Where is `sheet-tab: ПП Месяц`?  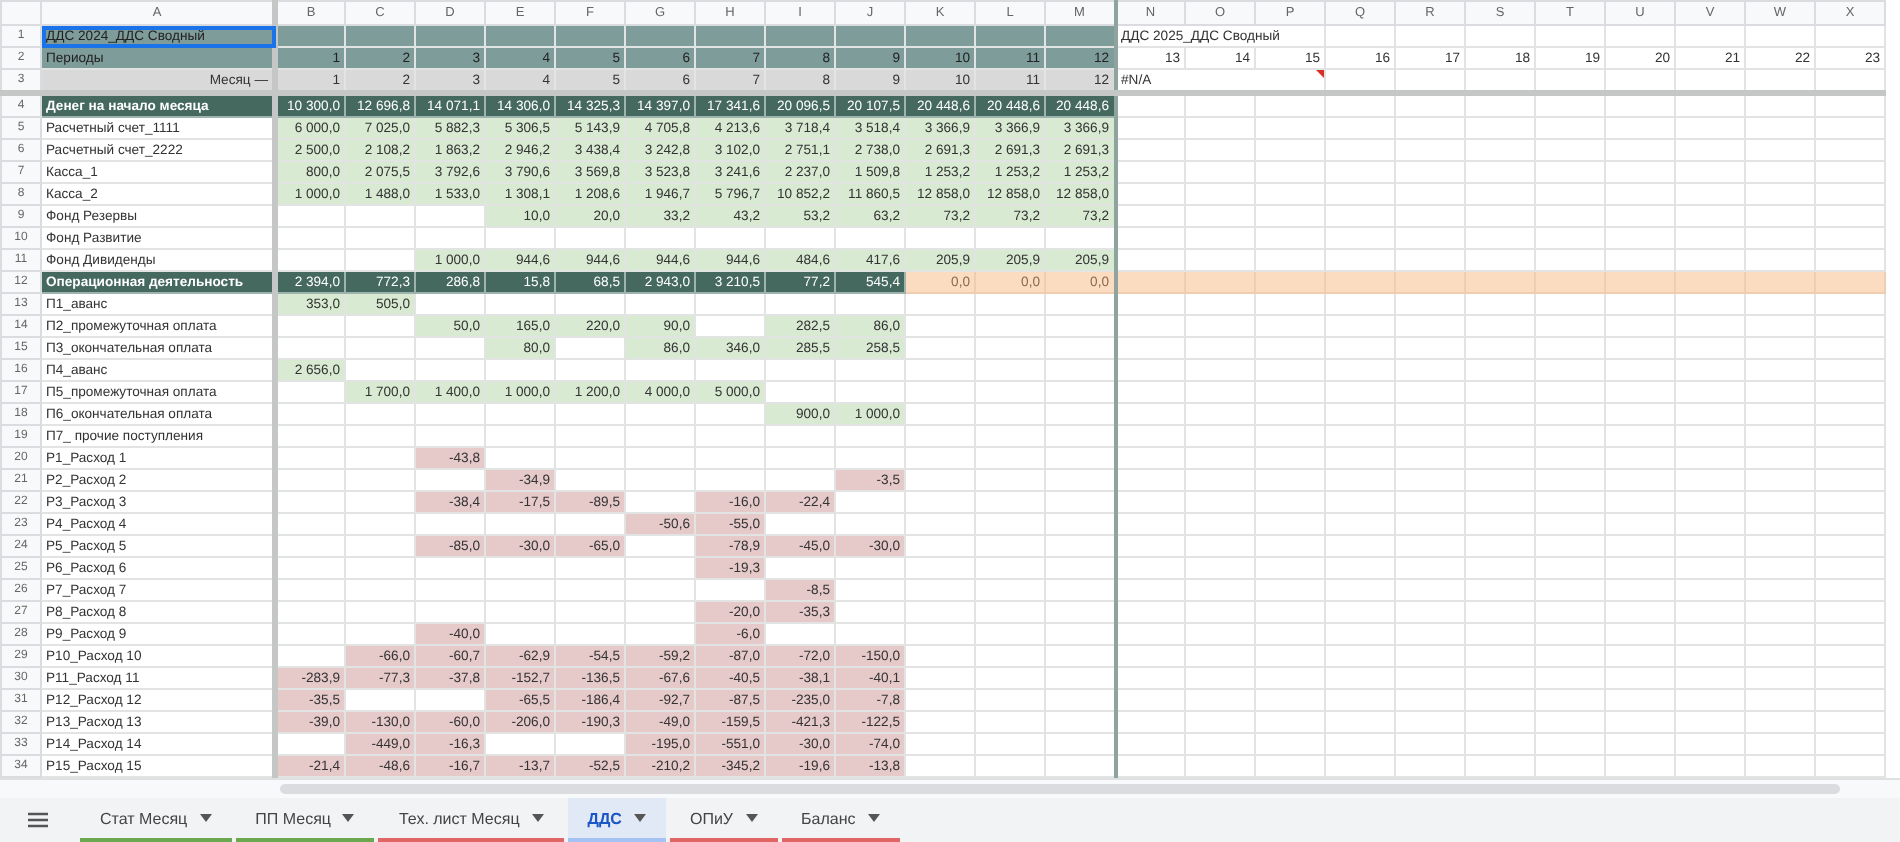 sheet-tab: ПП Месяц is located at coordinates (305, 820).